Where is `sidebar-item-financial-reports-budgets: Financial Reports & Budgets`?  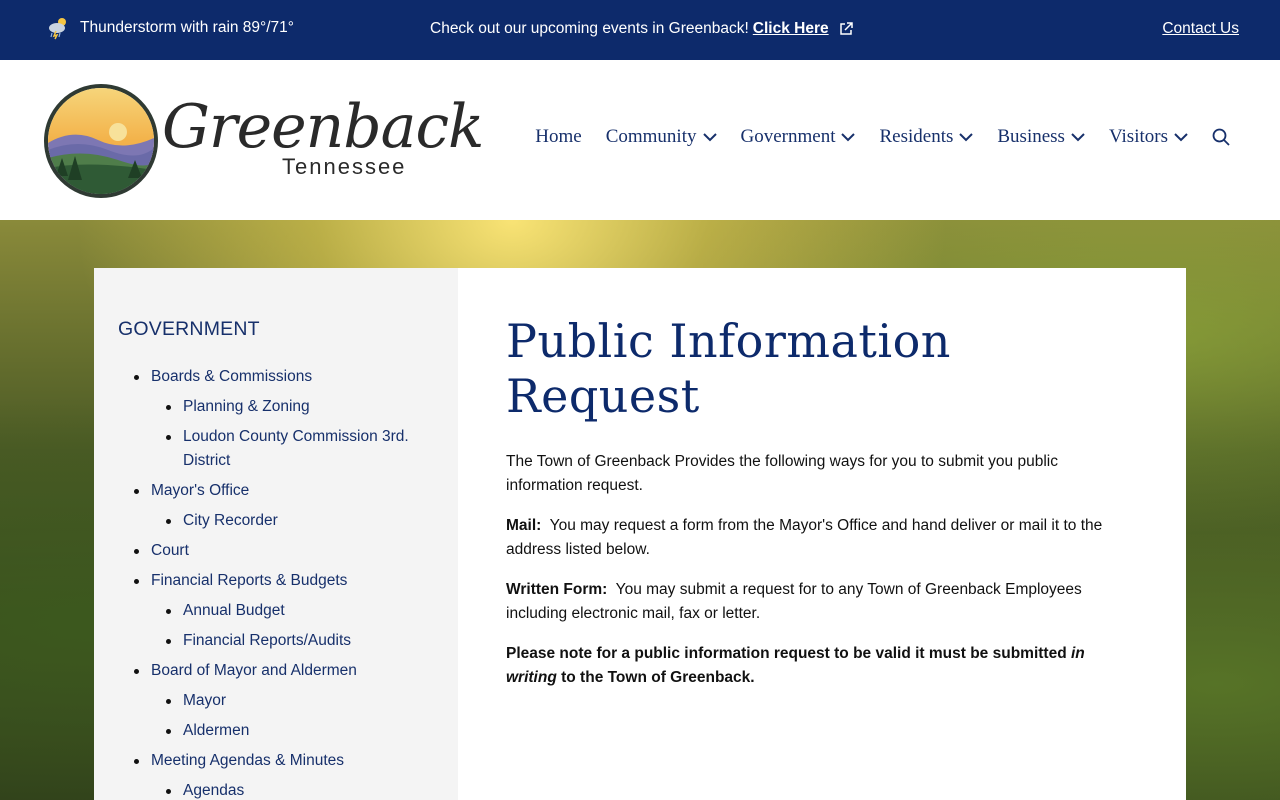
sidebar-item-financial-reports-budgets: Financial Reports & Budgets is located at coordinates (276, 581).